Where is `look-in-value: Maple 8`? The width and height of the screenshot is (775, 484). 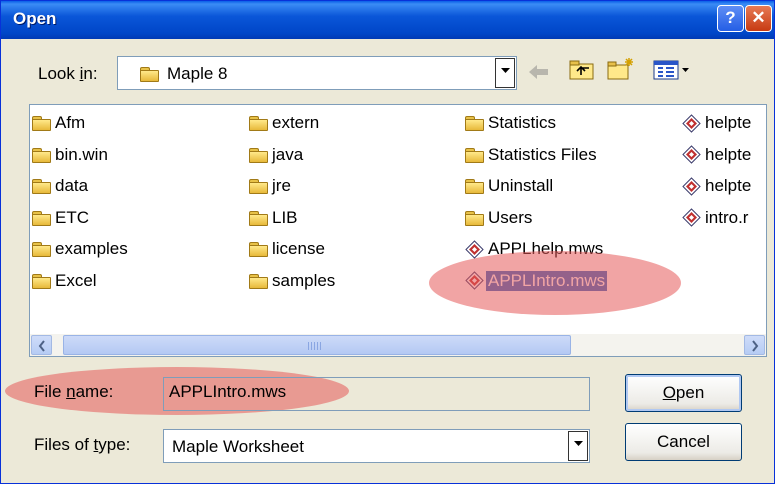
look-in-value: Maple 8 is located at coordinates (197, 73).